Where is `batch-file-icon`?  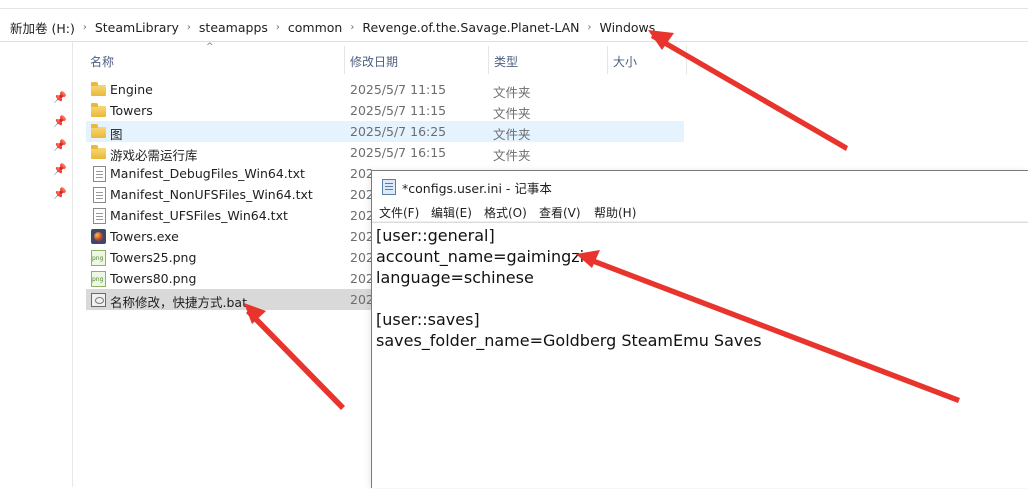
batch-file-icon is located at coordinates (98, 300).